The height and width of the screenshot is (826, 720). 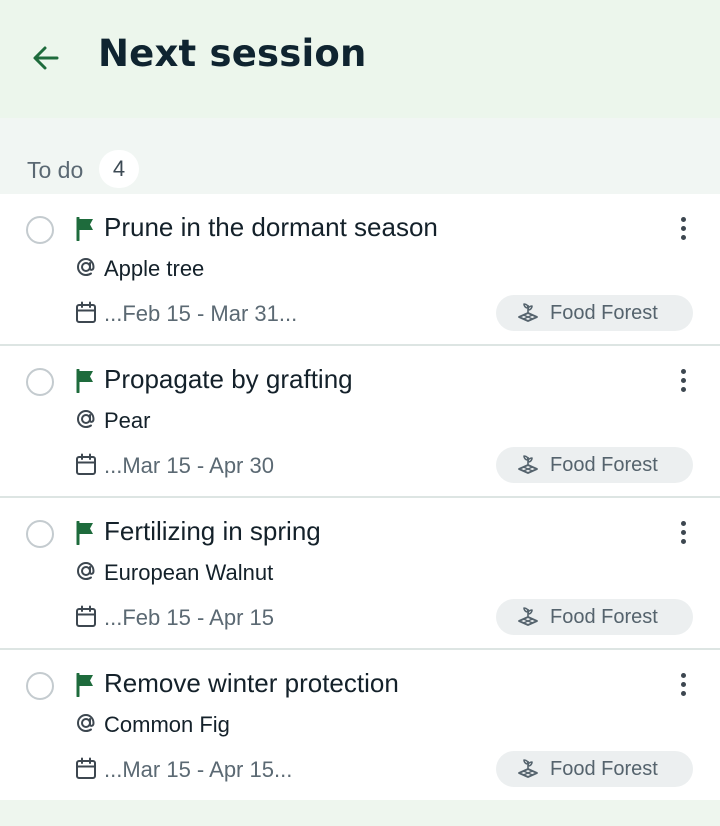 What do you see at coordinates (212, 531) in the screenshot?
I see `task-title: Fertilizing in spring` at bounding box center [212, 531].